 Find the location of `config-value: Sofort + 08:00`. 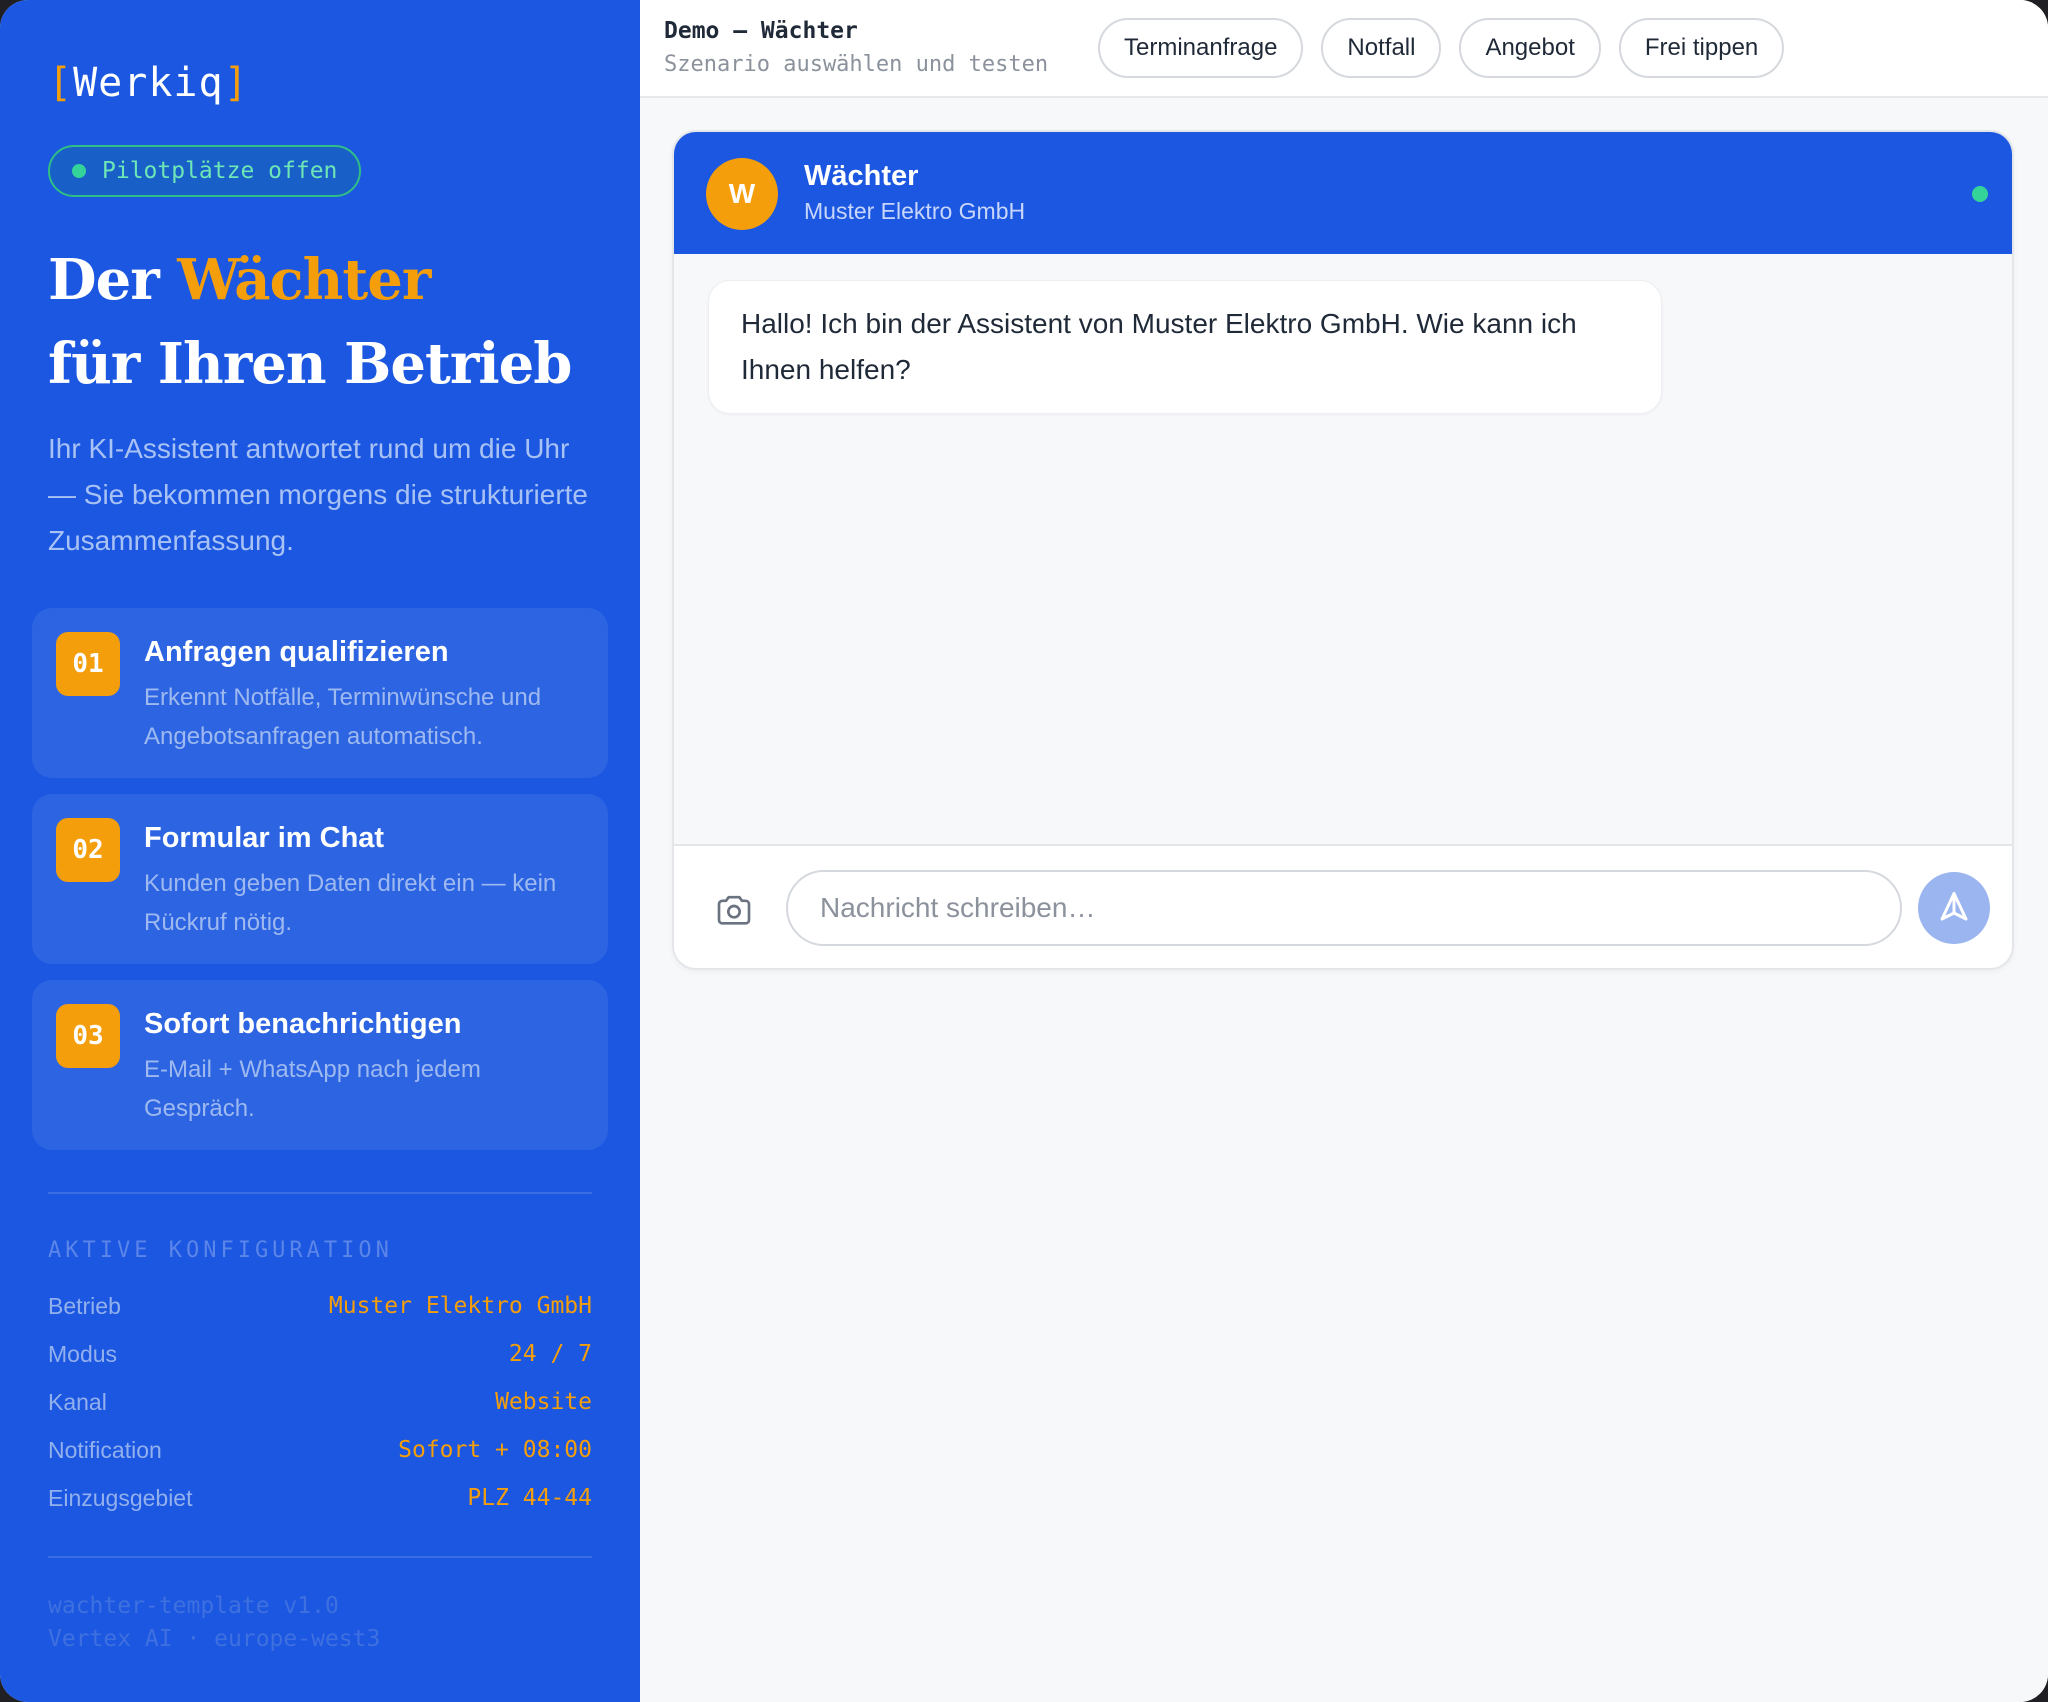

config-value: Sofort + 08:00 is located at coordinates (495, 1450).